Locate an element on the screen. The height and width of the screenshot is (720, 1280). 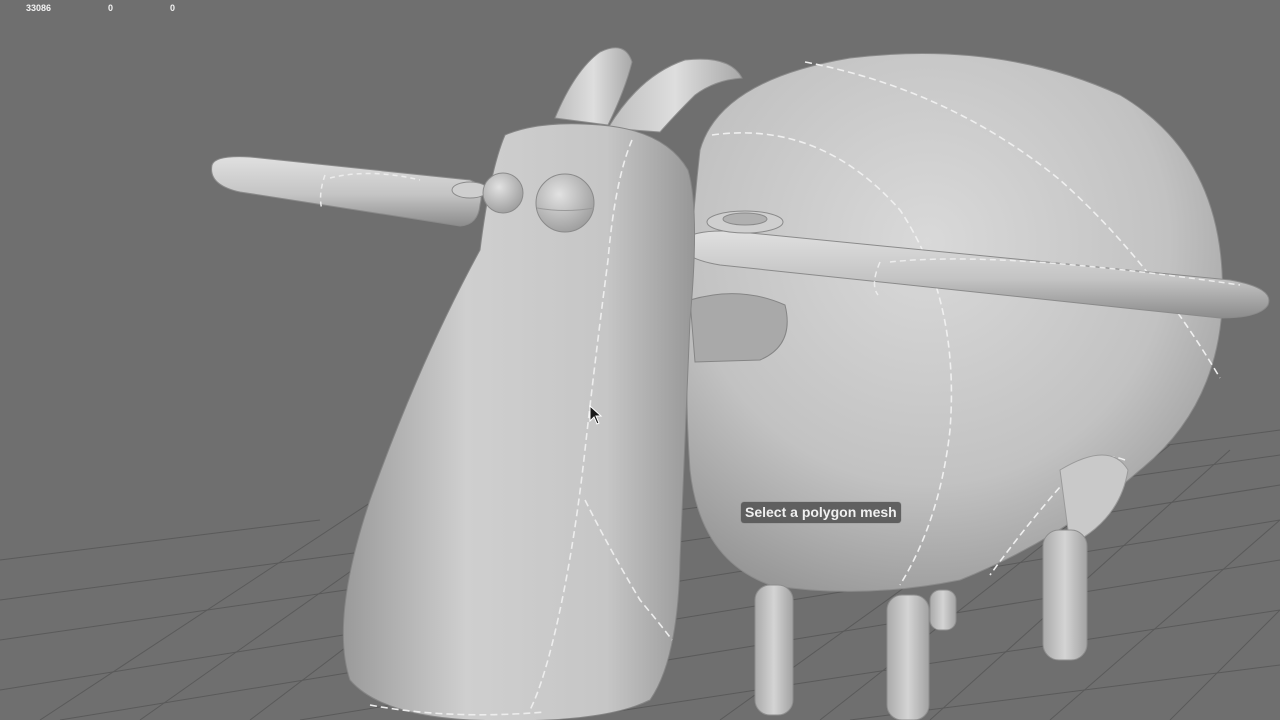
hud-stat-faces: 0 is located at coordinates (173, 8).